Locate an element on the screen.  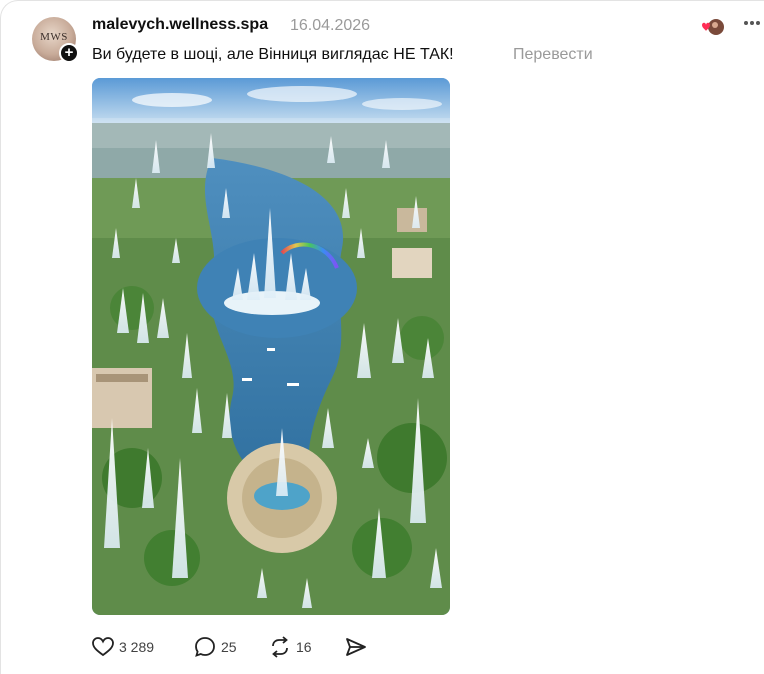
reaction-avatars is located at coordinates (712, 27).